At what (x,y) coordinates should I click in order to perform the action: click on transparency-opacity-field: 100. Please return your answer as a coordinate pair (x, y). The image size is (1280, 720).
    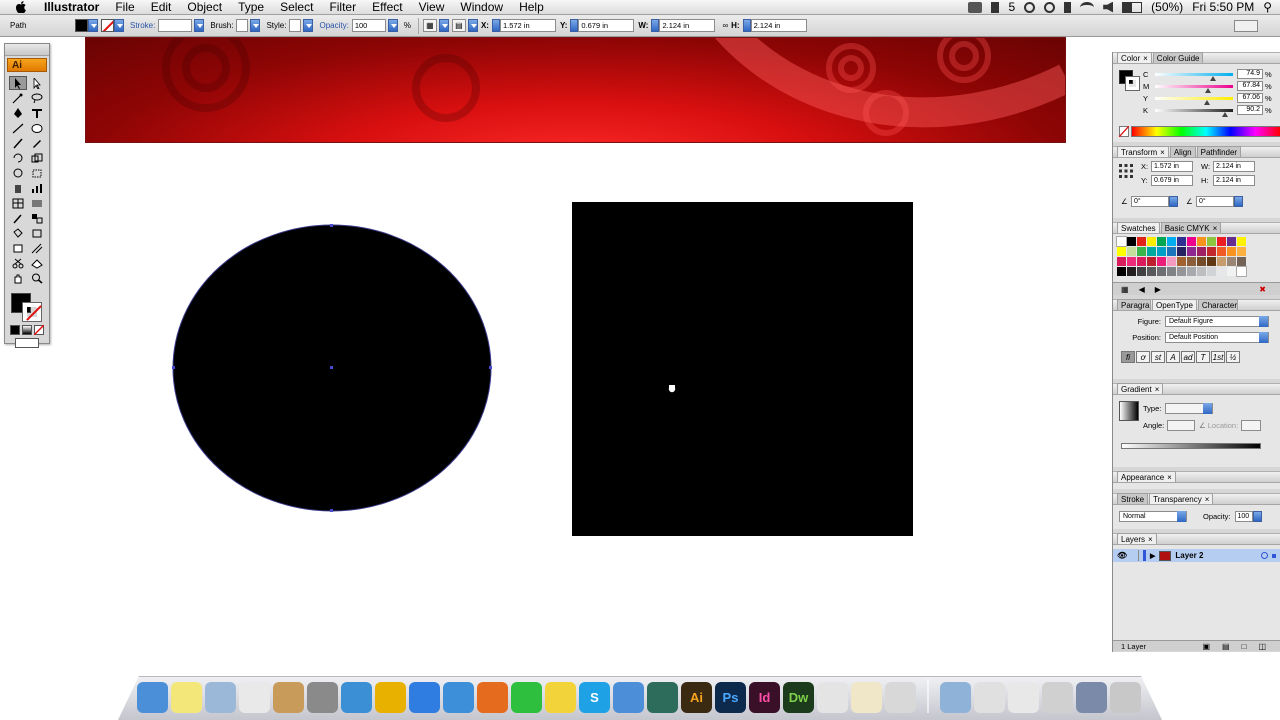
    Looking at the image, I should click on (1243, 516).